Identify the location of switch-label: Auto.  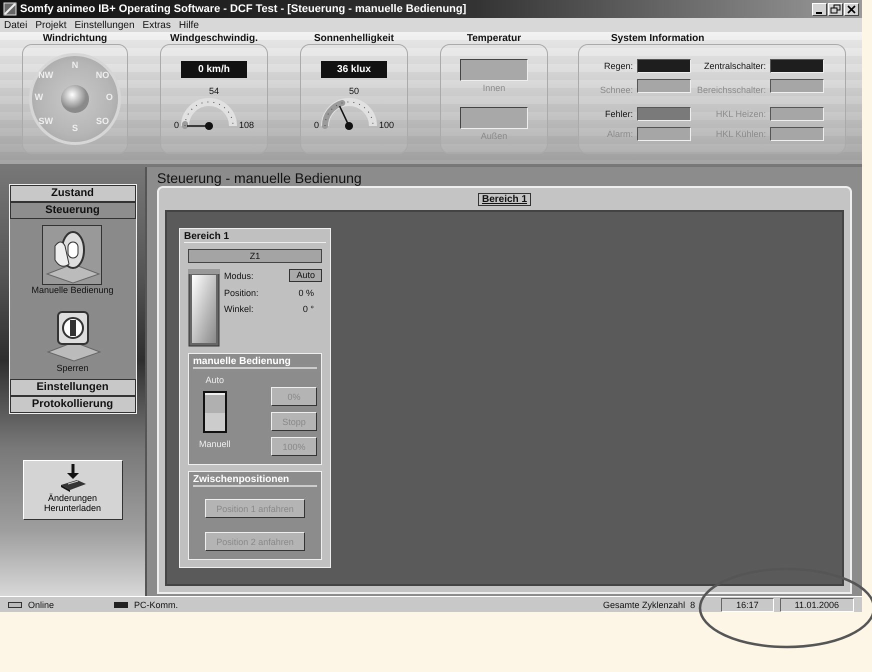
(215, 380).